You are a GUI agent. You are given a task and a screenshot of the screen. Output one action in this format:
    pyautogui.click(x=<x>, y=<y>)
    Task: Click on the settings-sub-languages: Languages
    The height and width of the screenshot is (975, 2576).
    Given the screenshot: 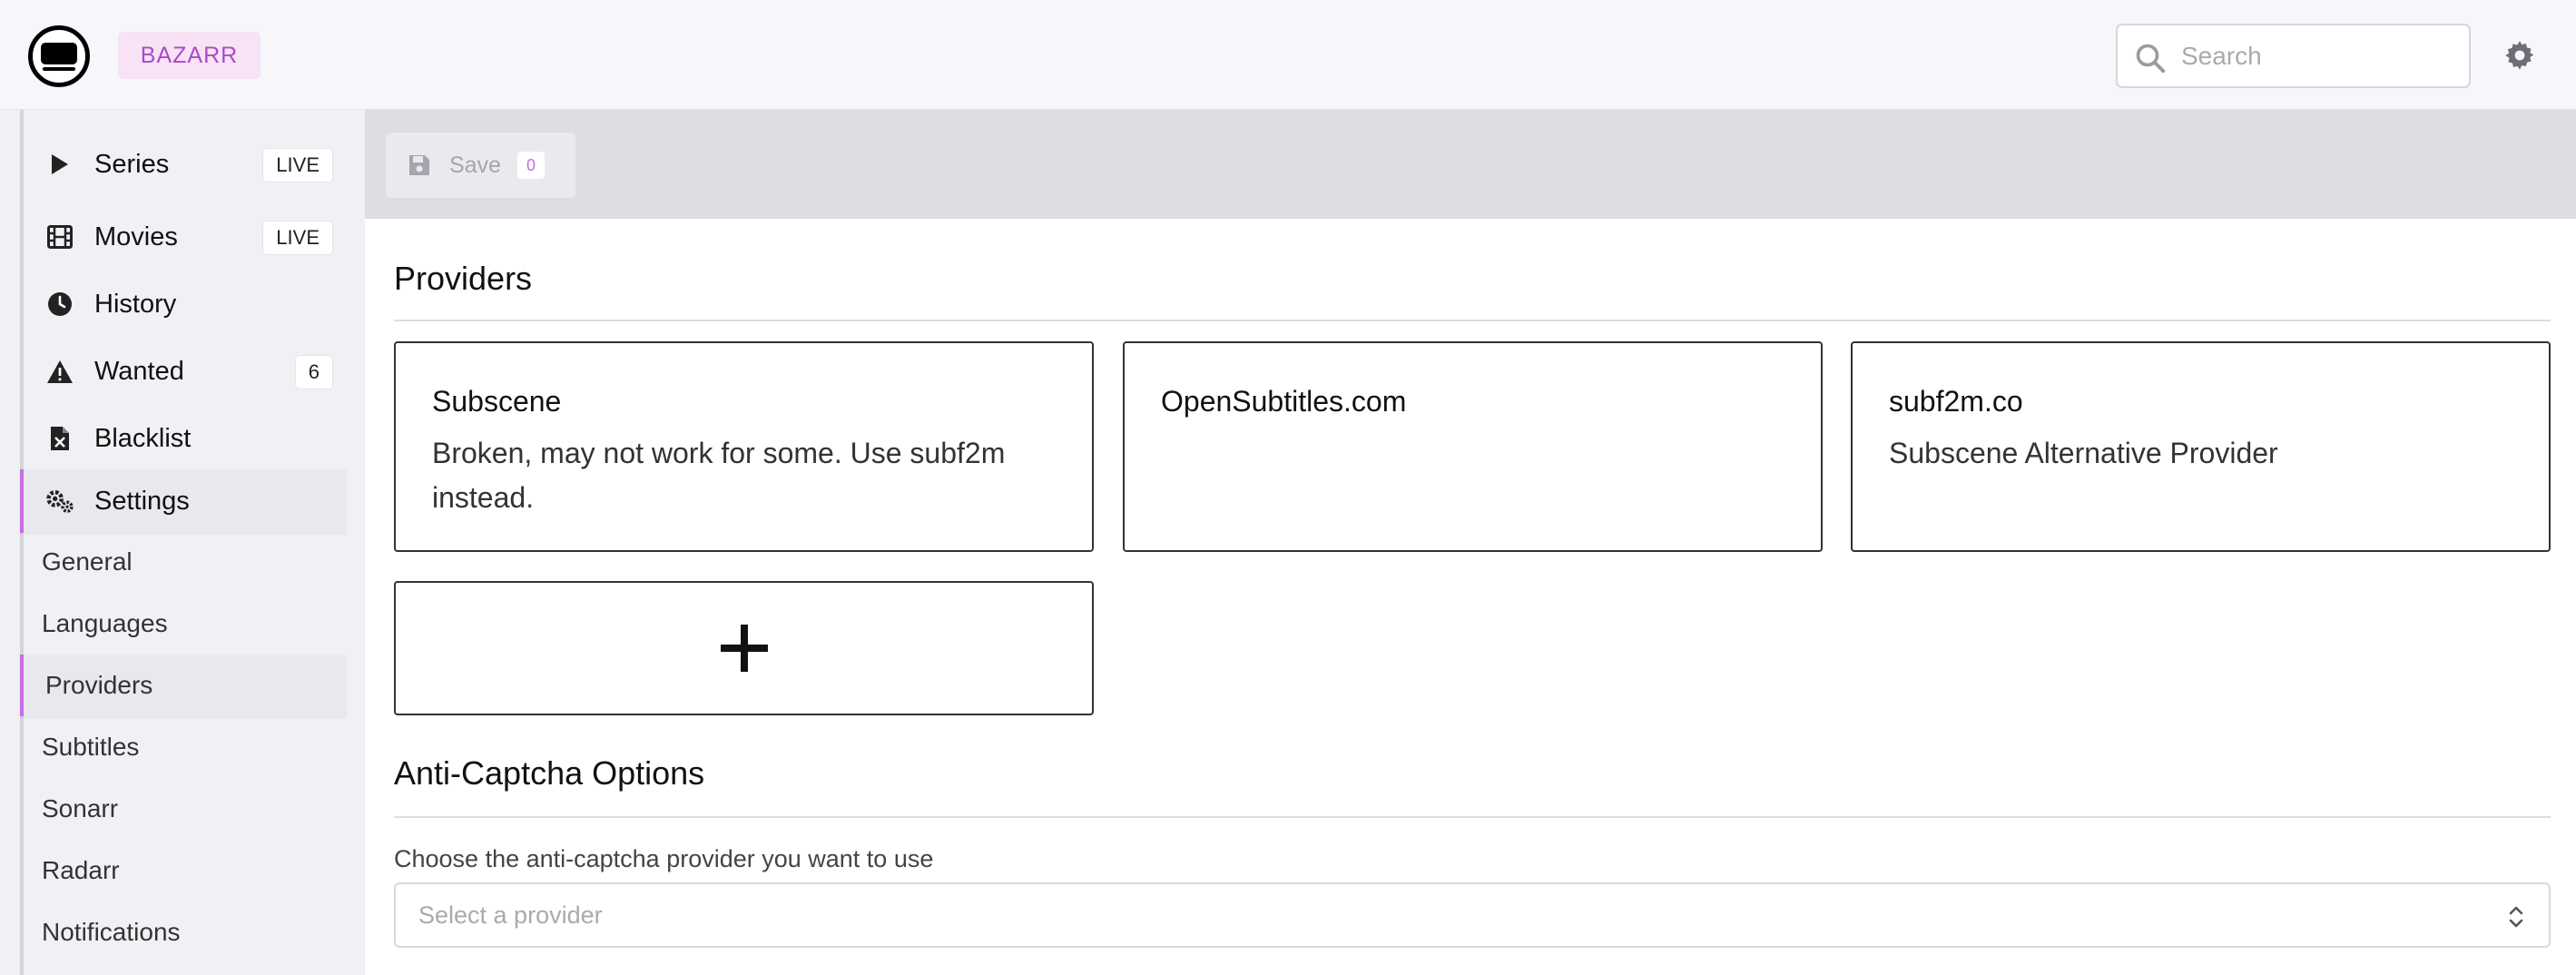 What is the action you would take?
    pyautogui.click(x=185, y=624)
    